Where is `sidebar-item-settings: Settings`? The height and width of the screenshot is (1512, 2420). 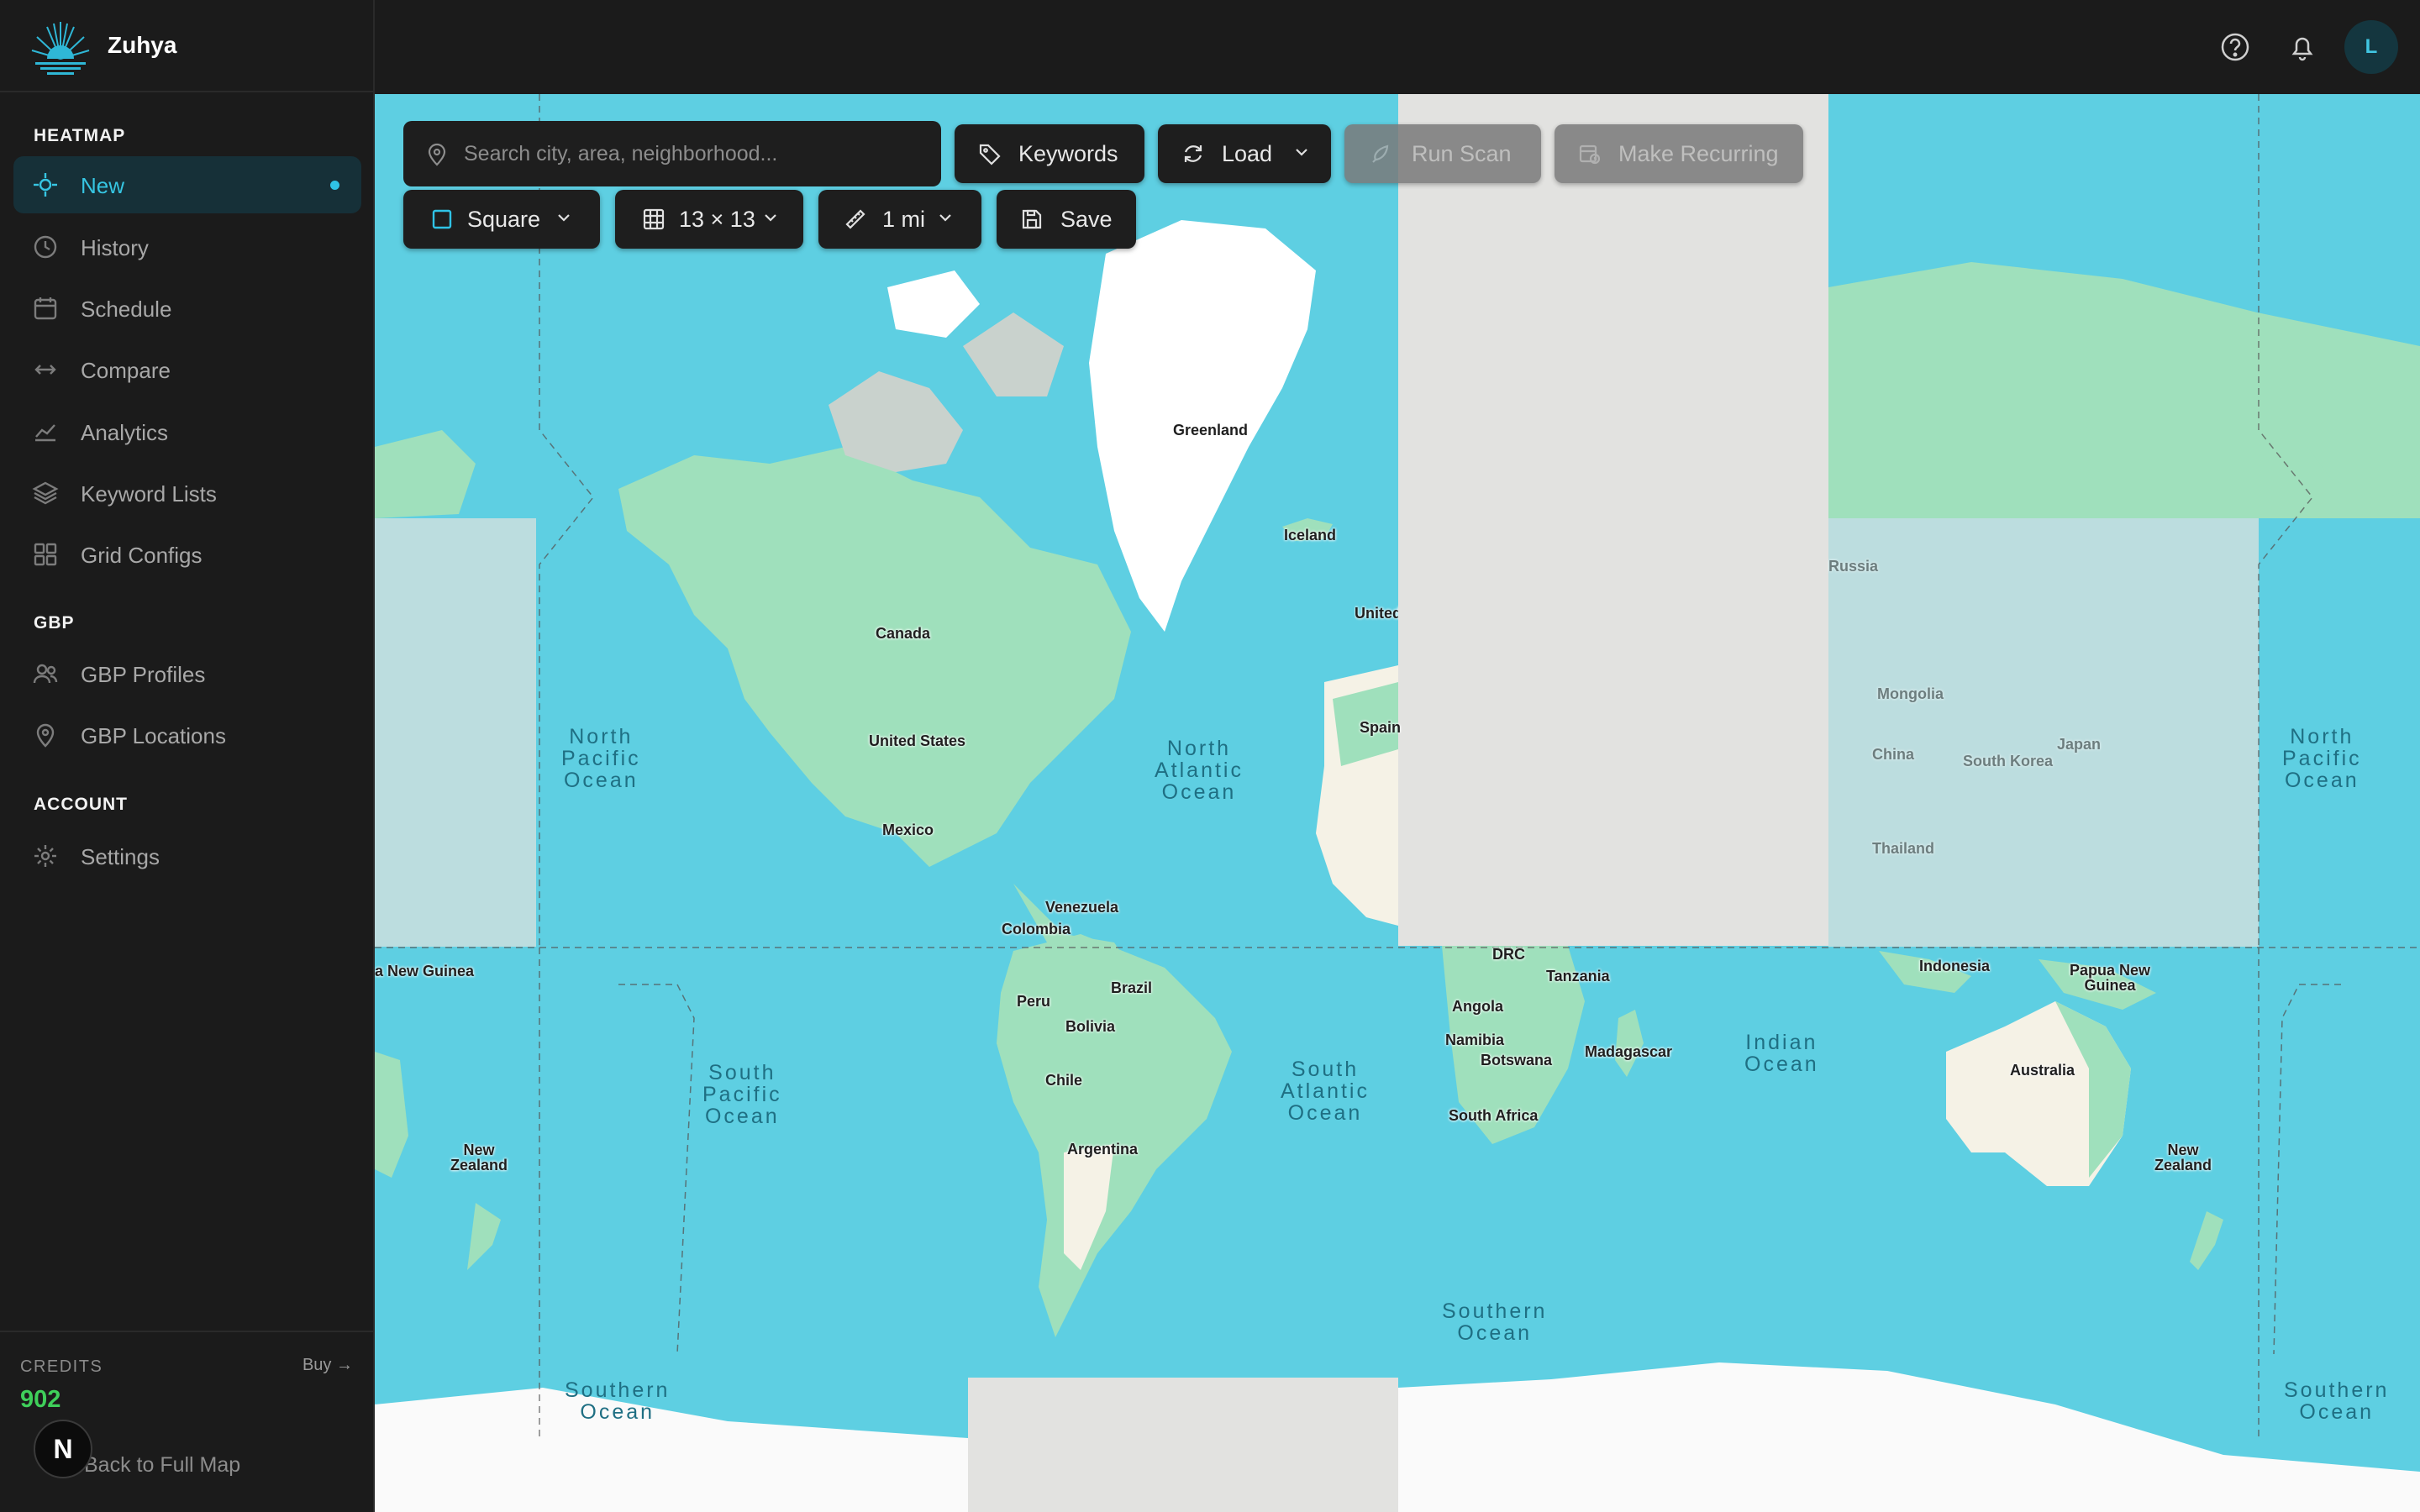 sidebar-item-settings: Settings is located at coordinates (187, 856).